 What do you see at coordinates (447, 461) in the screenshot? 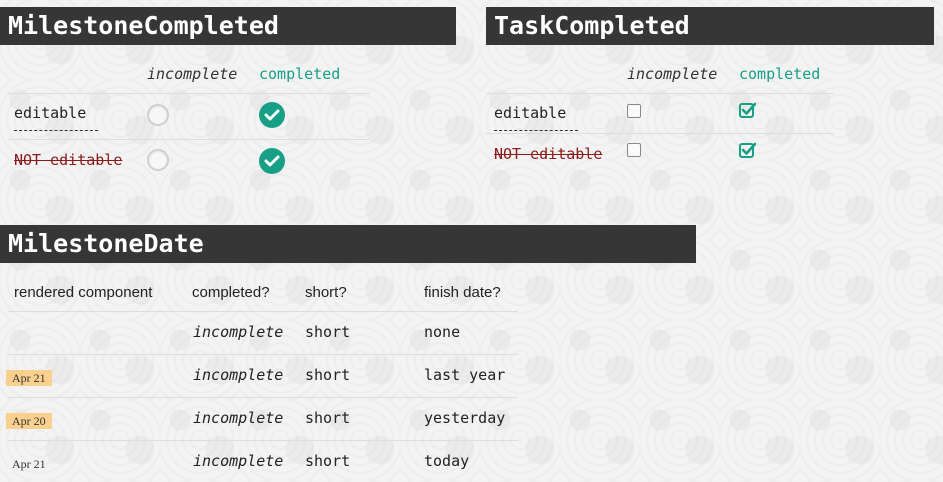
I see `cell-finish: today` at bounding box center [447, 461].